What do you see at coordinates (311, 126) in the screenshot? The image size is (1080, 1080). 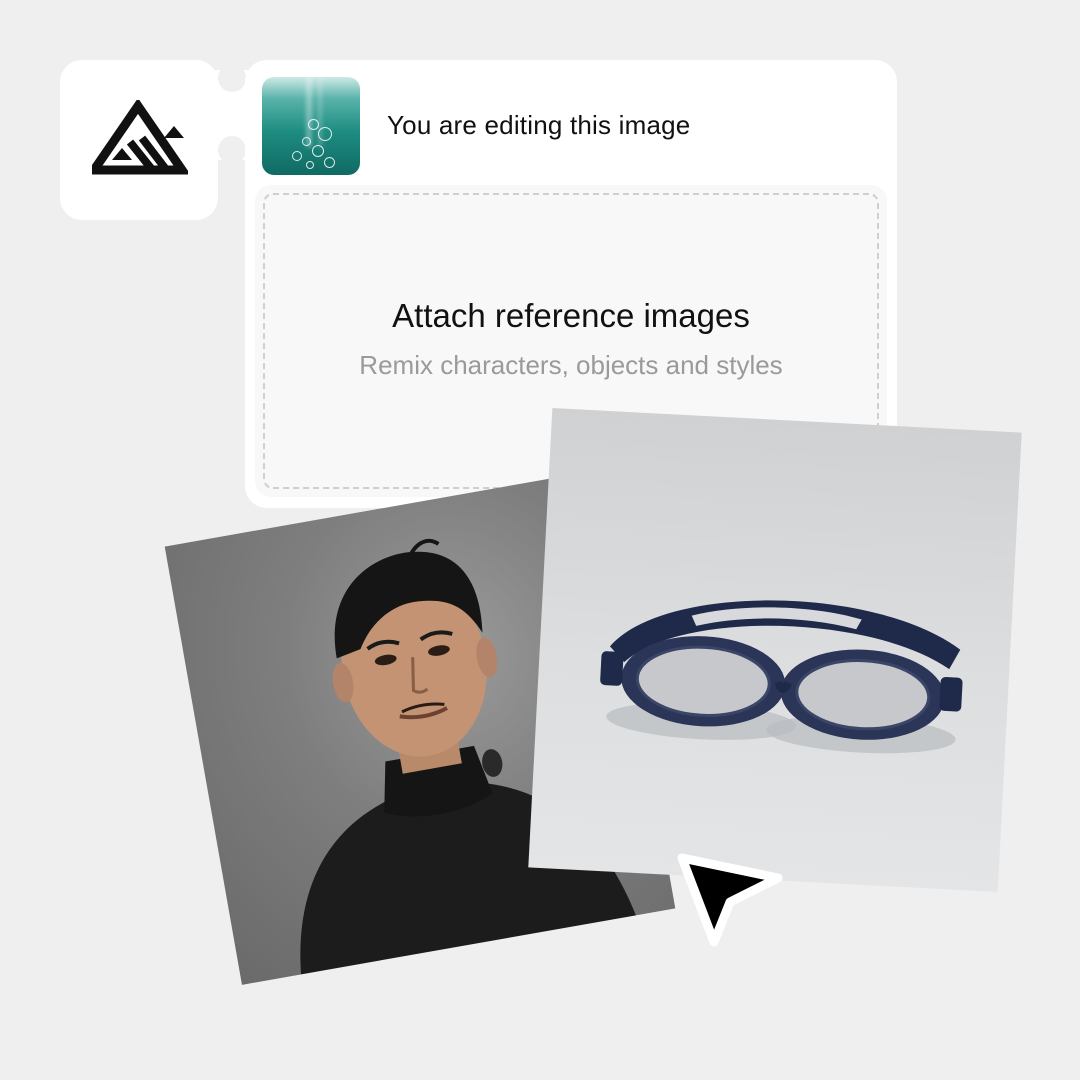 I see `current-image-thumbnail` at bounding box center [311, 126].